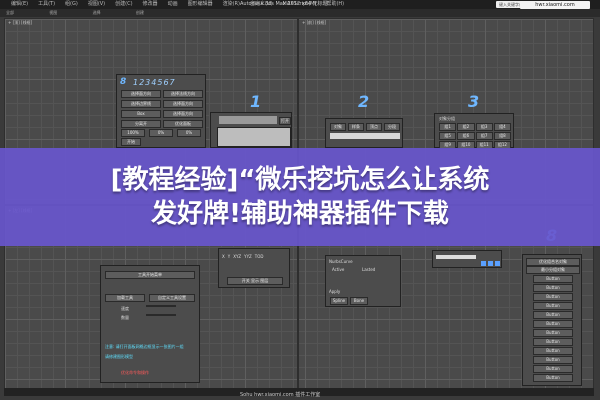 This screenshot has height=400, width=600. Describe the element at coordinates (141, 124) in the screenshot. I see `tool-button: 分离开` at that location.